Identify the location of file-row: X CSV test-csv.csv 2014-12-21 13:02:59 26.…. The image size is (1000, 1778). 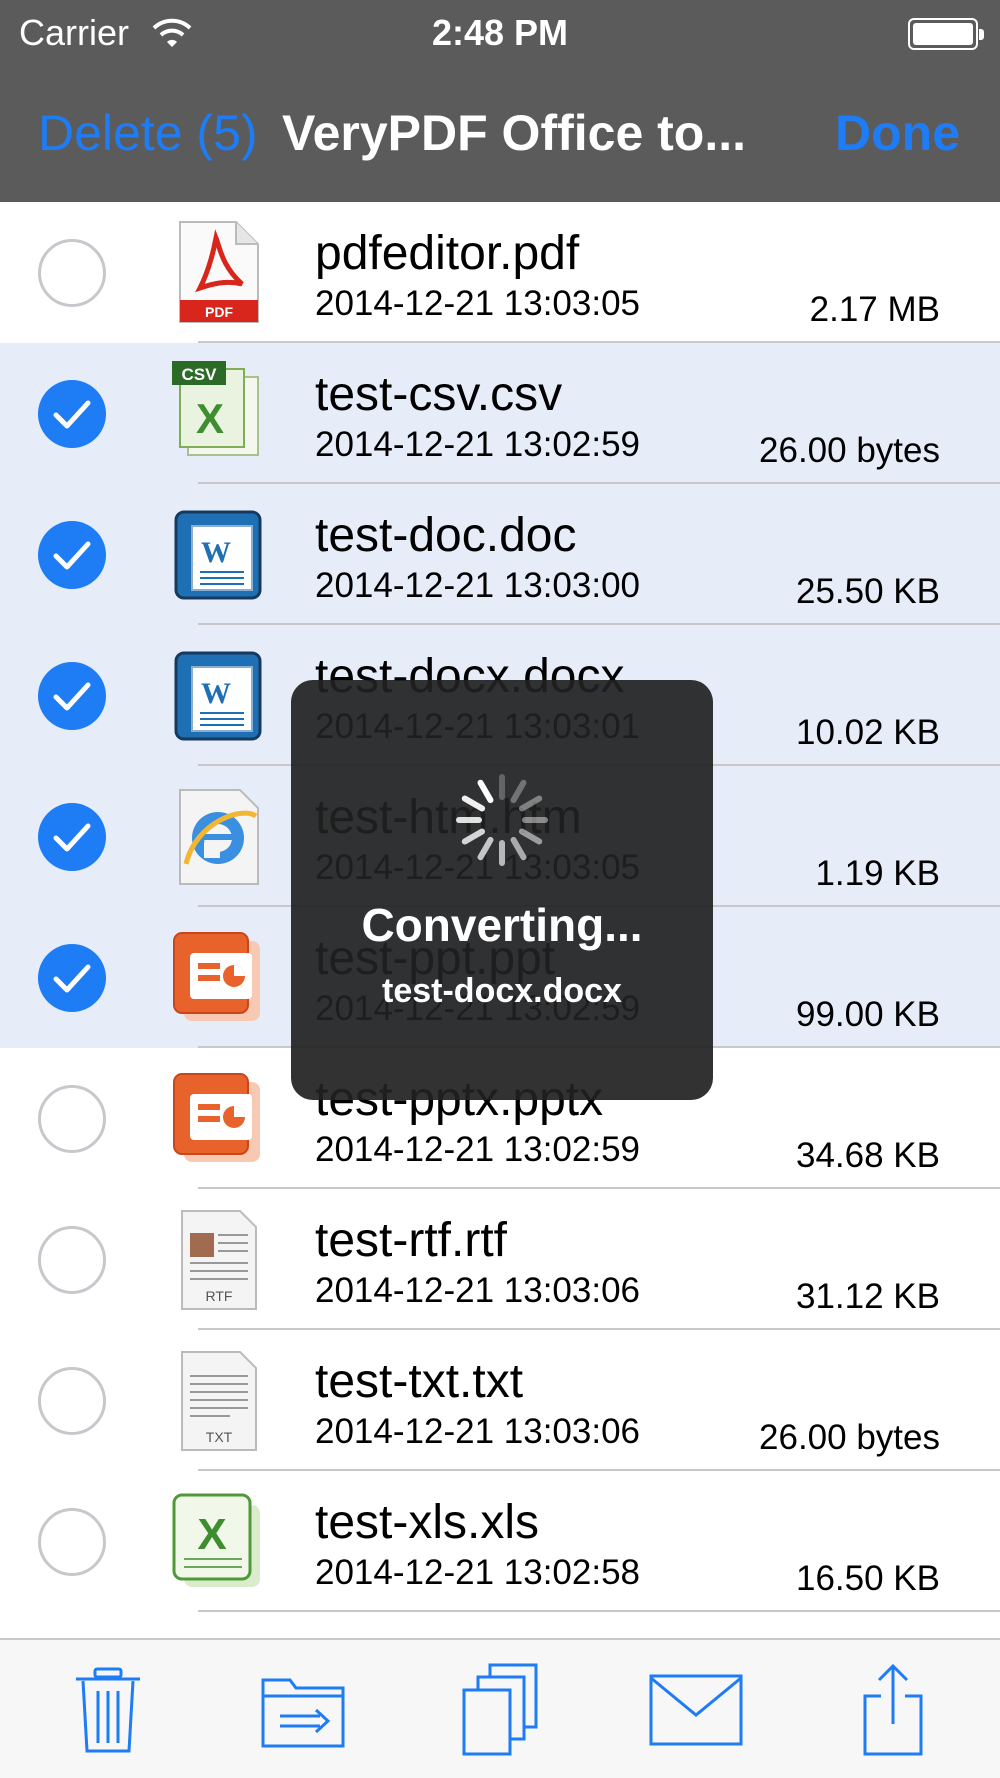
(500, 413).